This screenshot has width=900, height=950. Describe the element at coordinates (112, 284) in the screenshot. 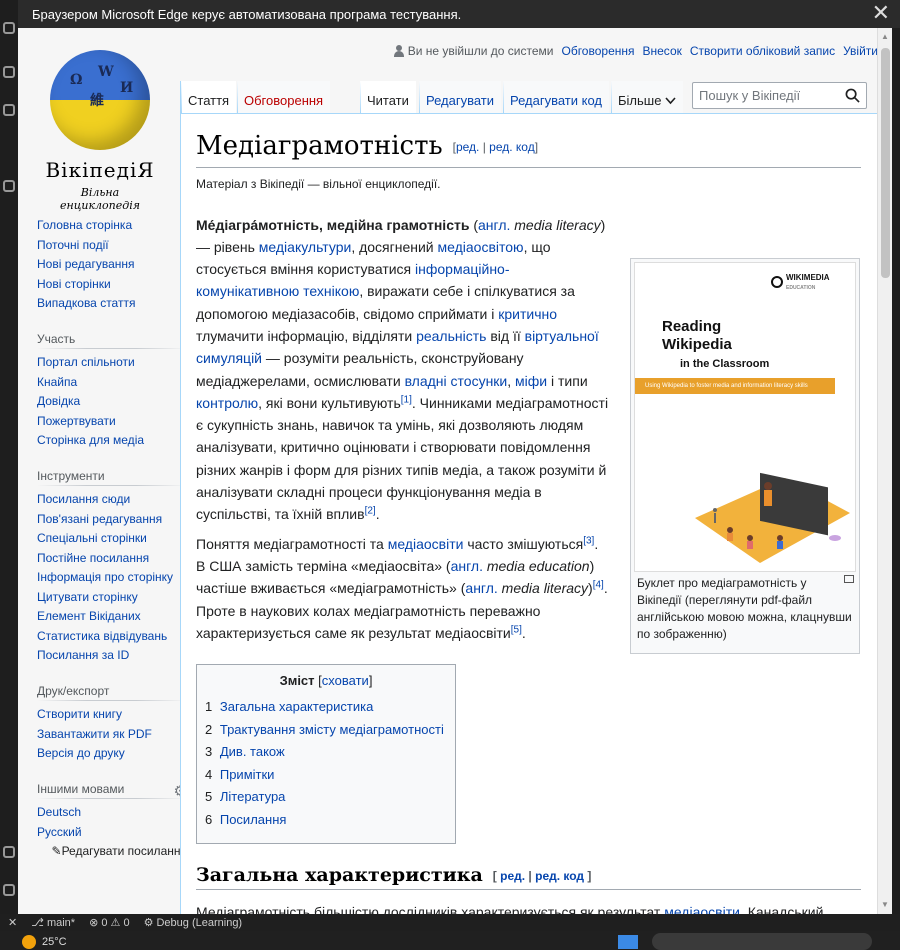

I see `sidebar-item: Нові сторінки` at that location.